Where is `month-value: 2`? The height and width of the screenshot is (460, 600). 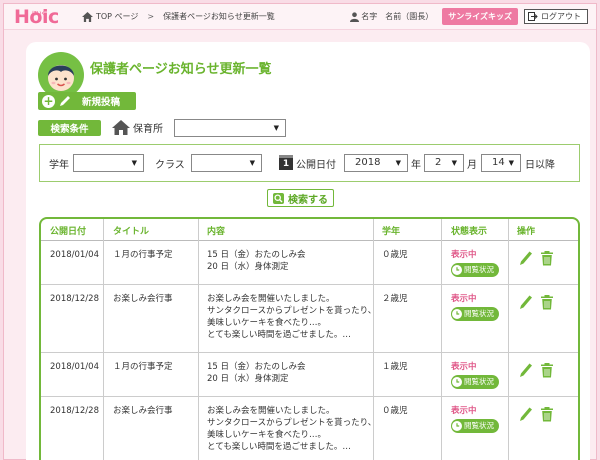
month-value: 2 is located at coordinates (438, 162).